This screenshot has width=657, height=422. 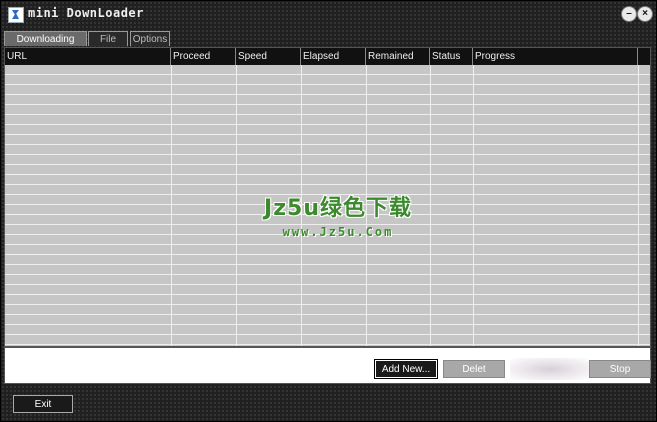 I want to click on tab-options: Options, so click(x=150, y=38).